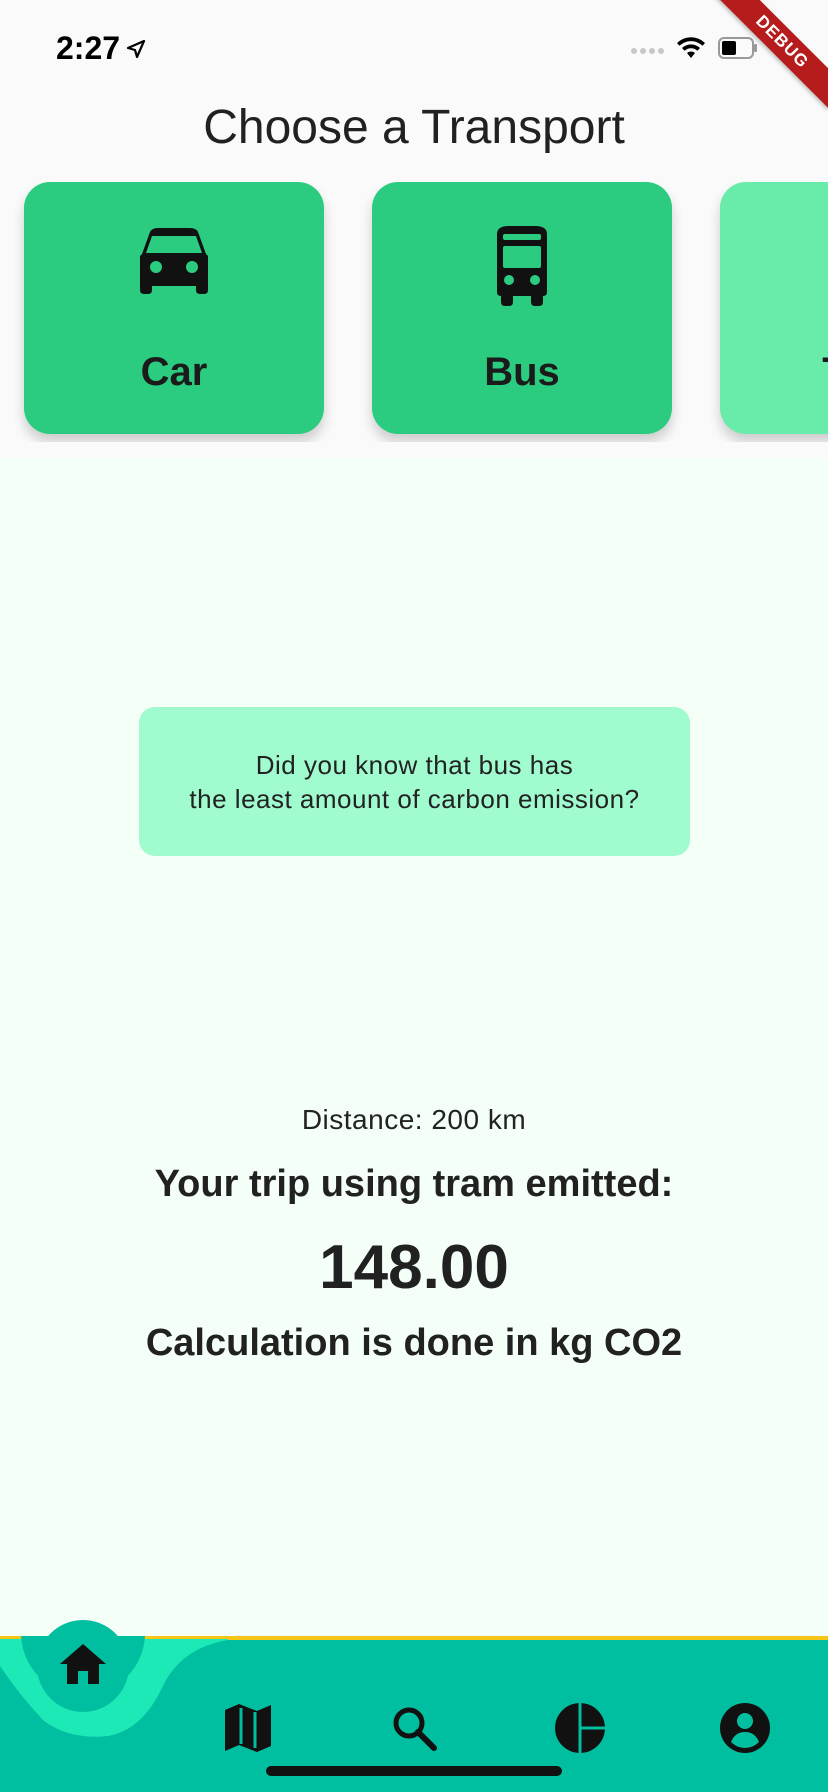 The height and width of the screenshot is (1792, 828). I want to click on bus-icon, so click(522, 266).